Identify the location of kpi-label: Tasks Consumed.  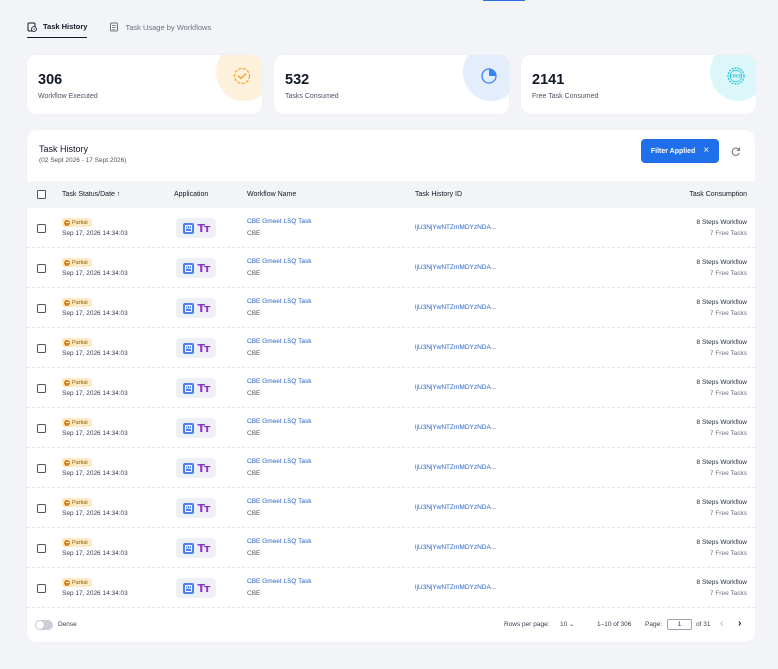
(312, 96).